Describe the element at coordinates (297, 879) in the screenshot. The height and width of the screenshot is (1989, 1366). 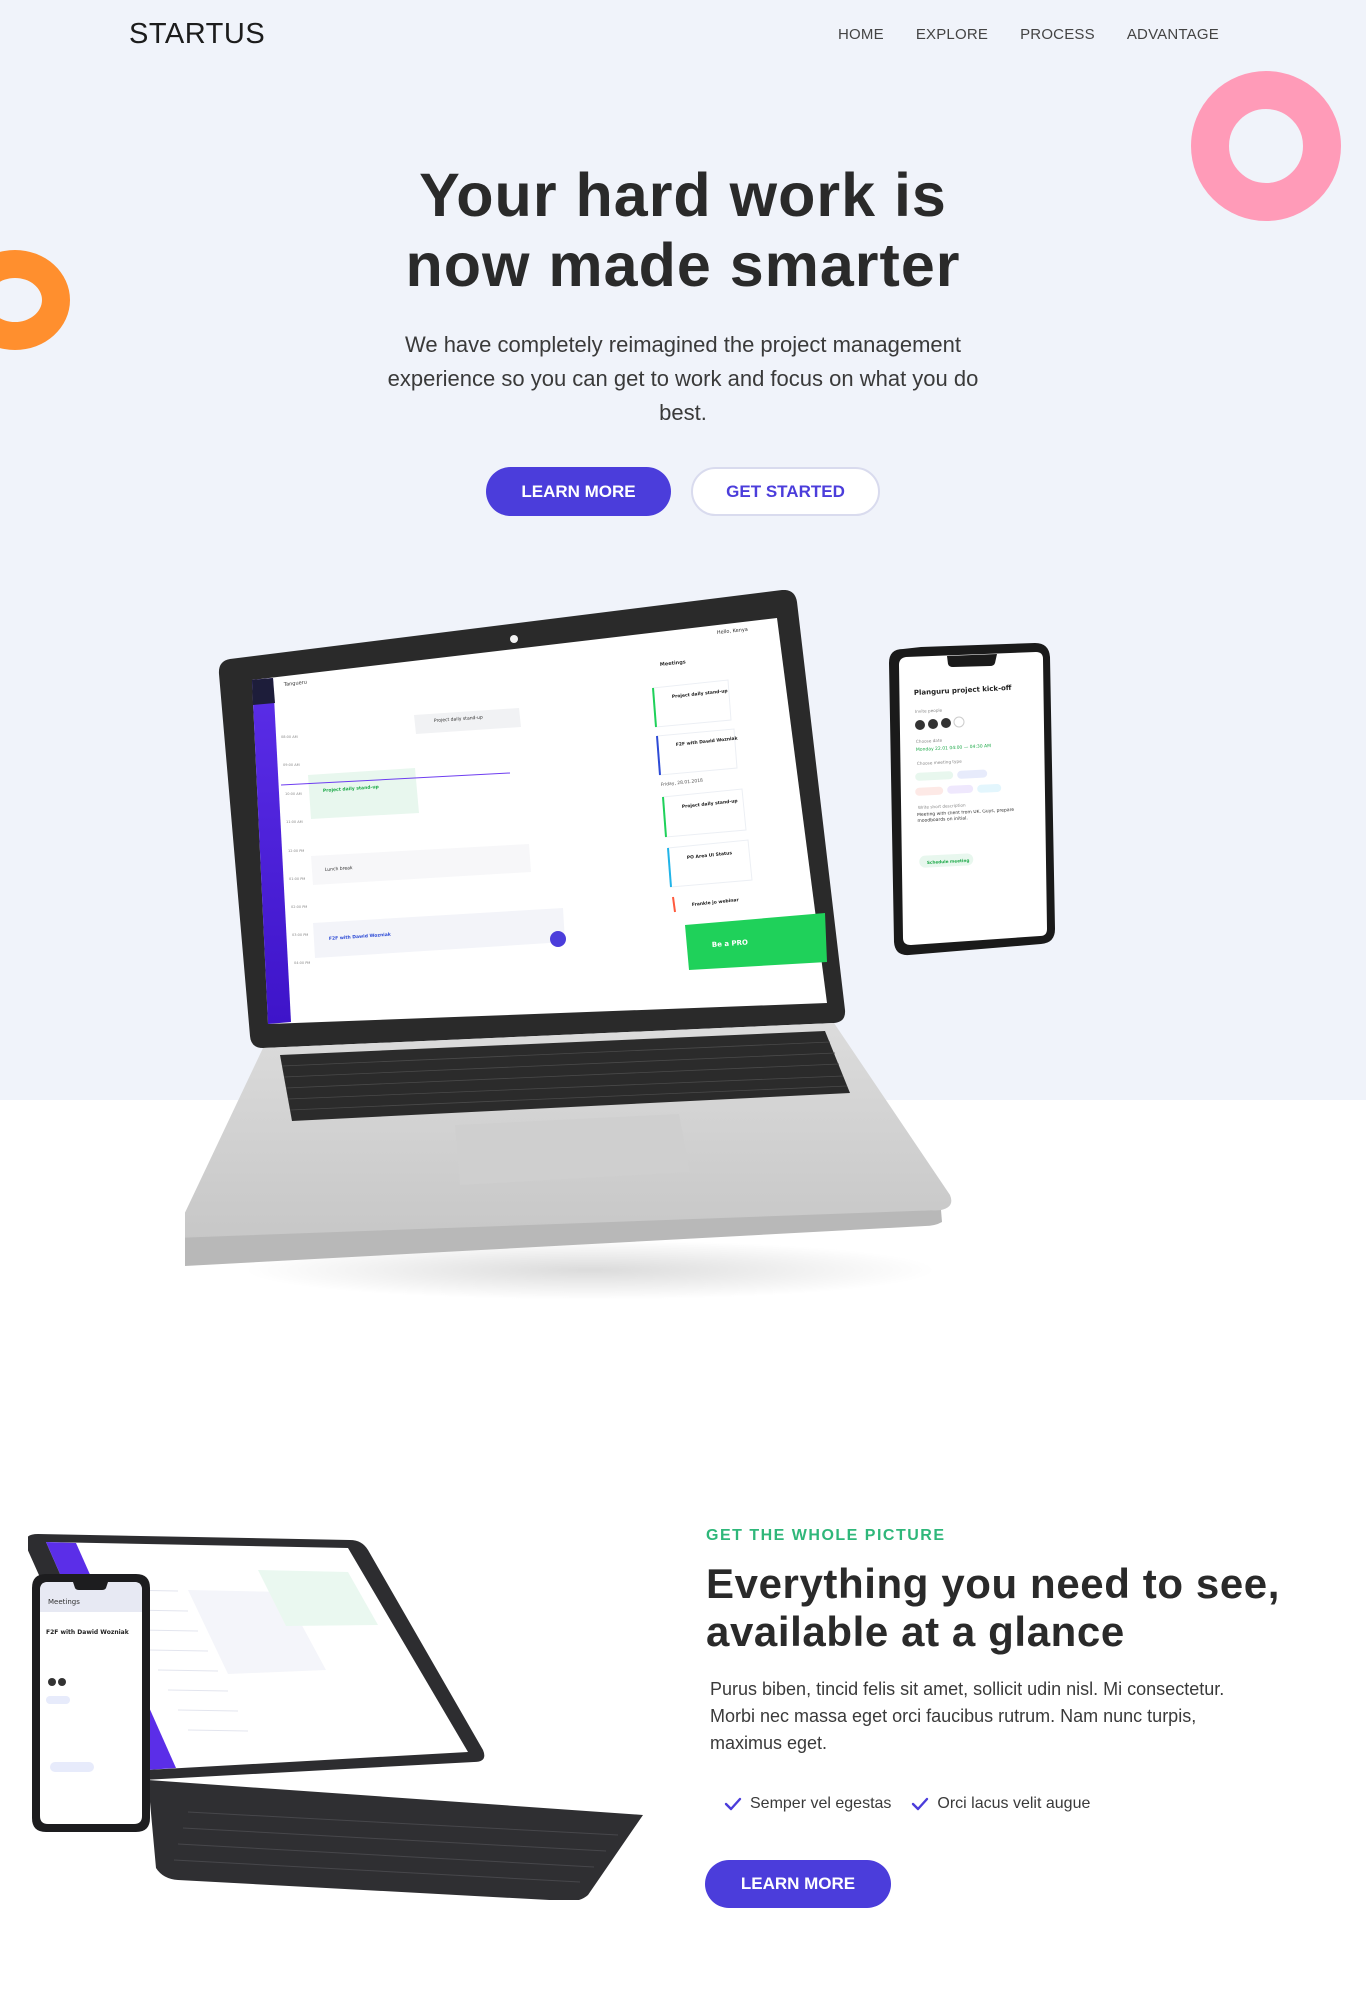
I see `time-label: 01:00 PM` at that location.